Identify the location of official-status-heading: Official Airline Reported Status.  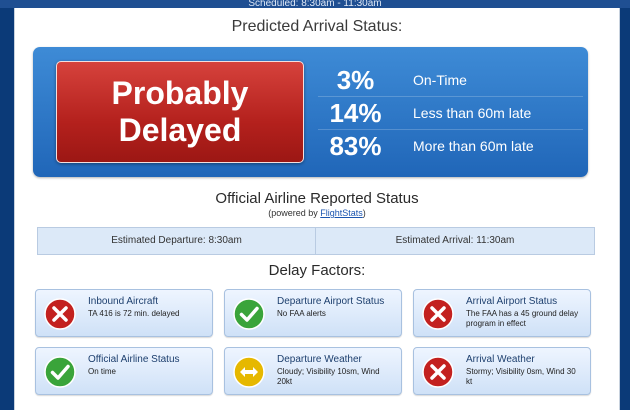
(317, 198).